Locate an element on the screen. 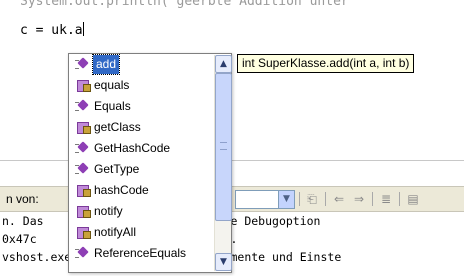 The width and height of the screenshot is (464, 276). output-source-dropdown: ▼ is located at coordinates (265, 199).